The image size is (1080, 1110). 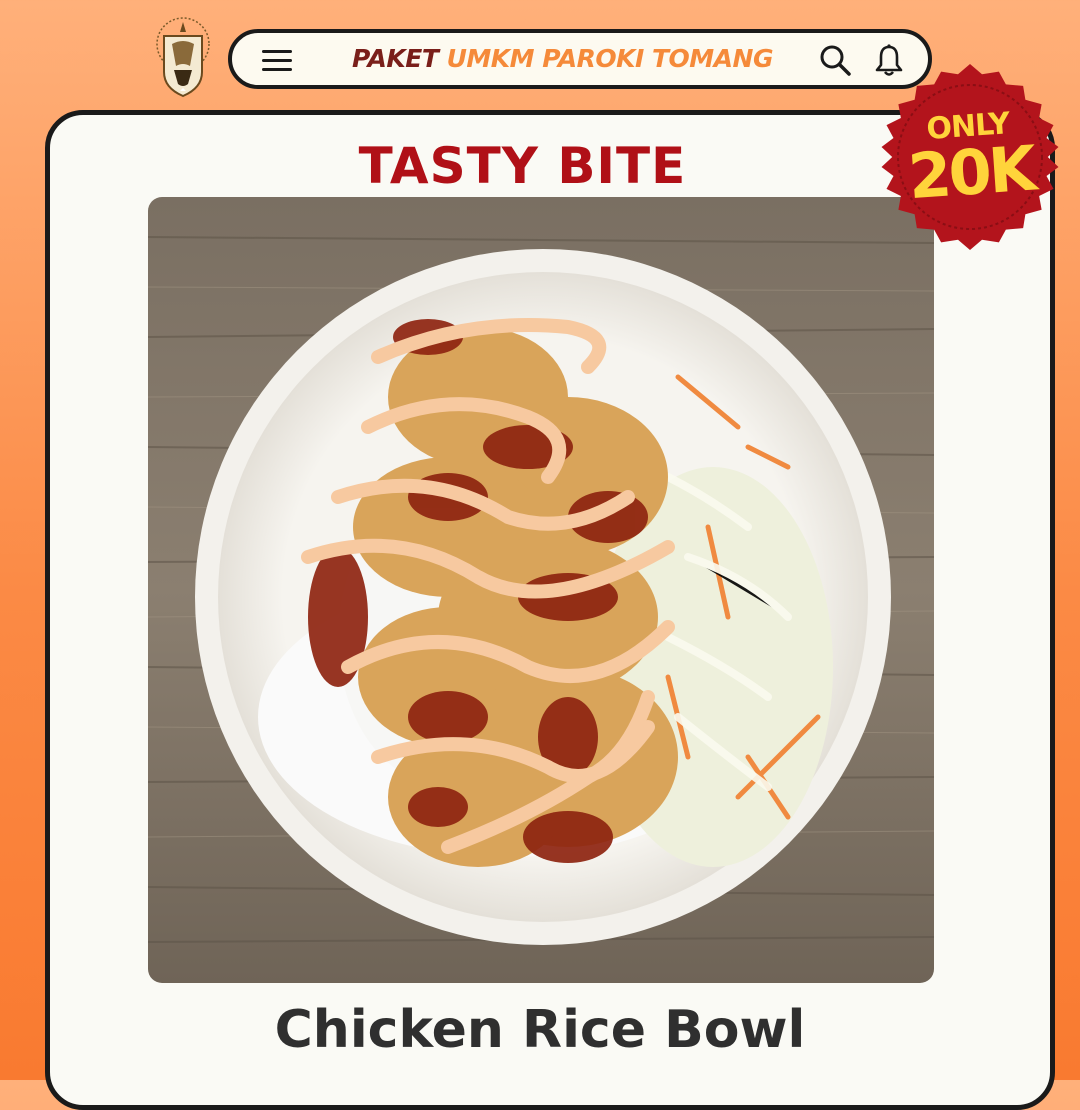 What do you see at coordinates (395, 58) in the screenshot?
I see `title-part-paket: PAKET` at bounding box center [395, 58].